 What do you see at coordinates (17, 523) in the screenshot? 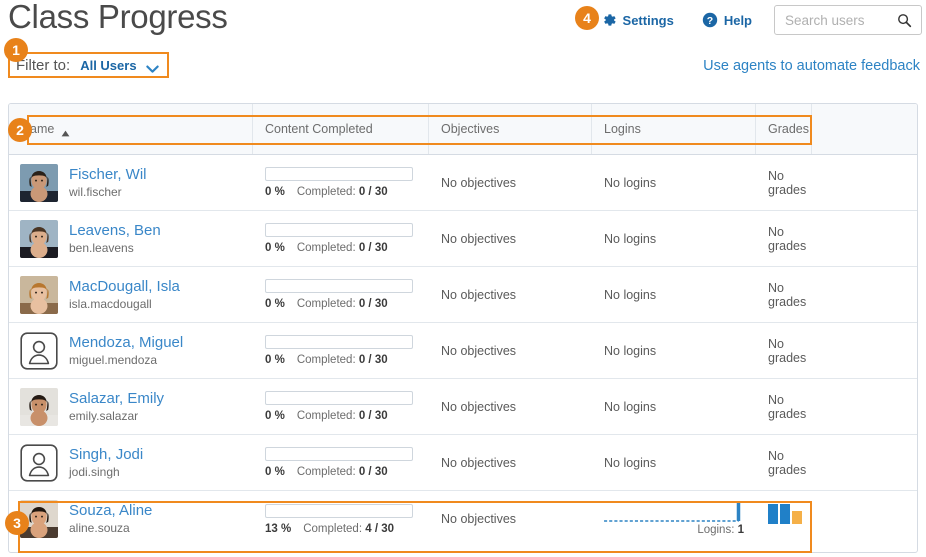
I see `callout-badge-3: 3` at bounding box center [17, 523].